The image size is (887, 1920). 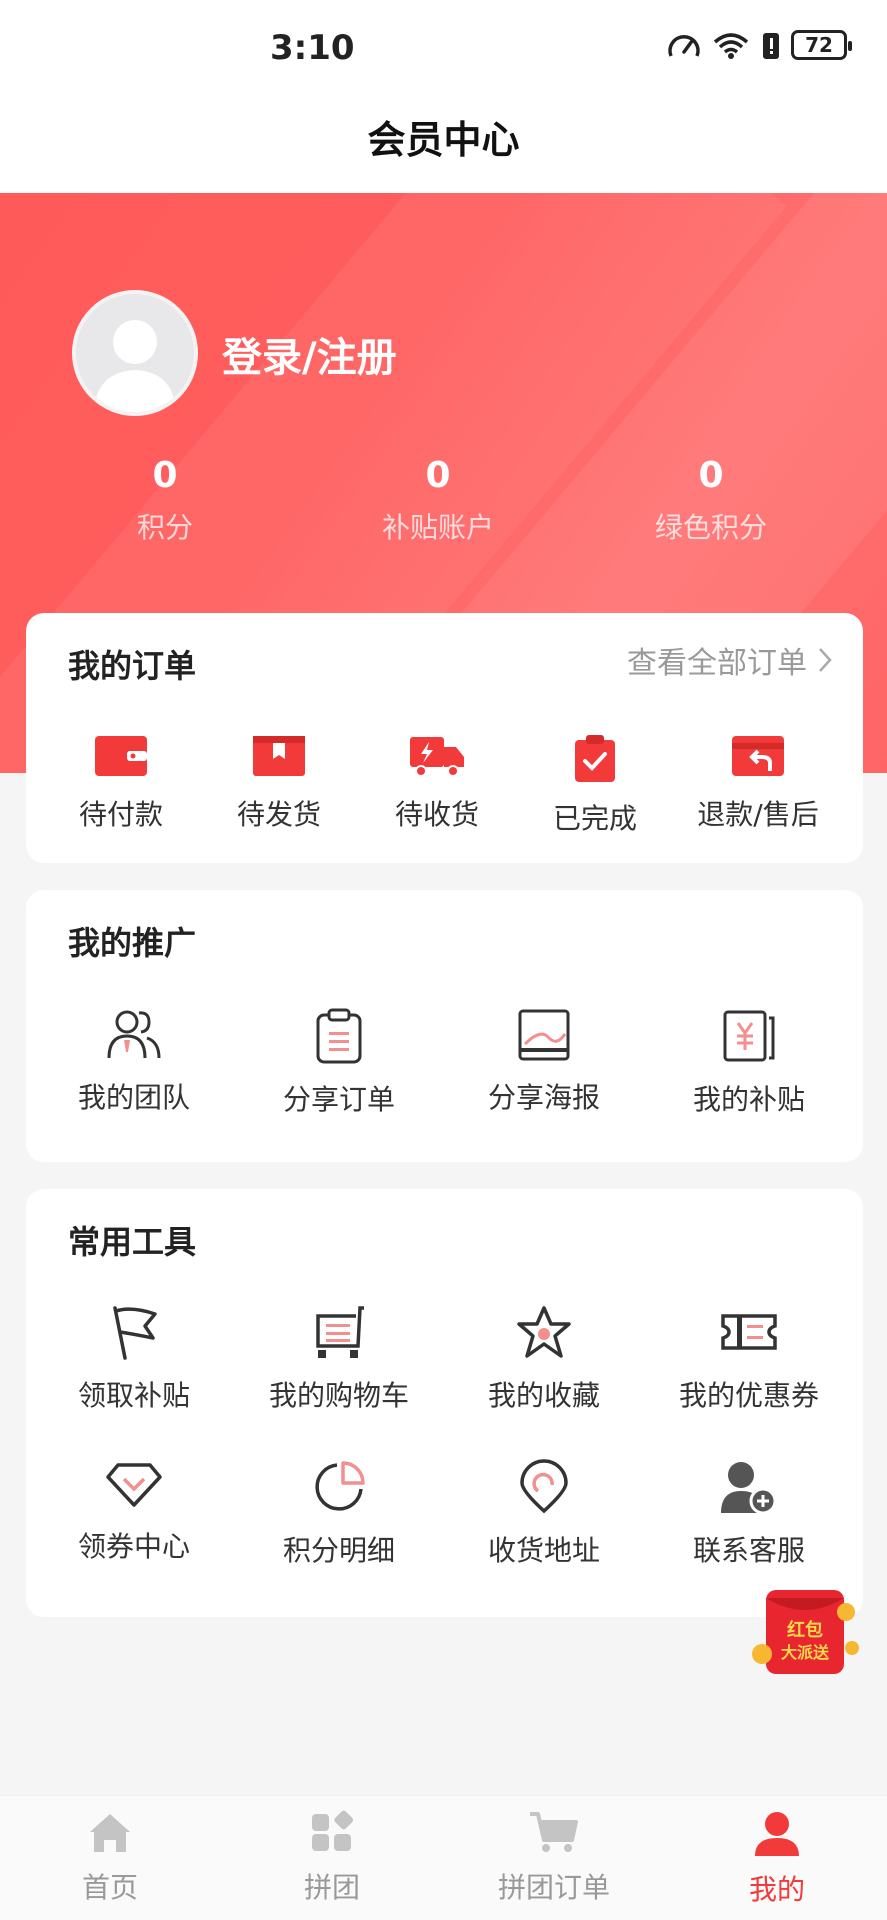 I want to click on stat-green-points: 0 绿色积分, so click(x=711, y=500).